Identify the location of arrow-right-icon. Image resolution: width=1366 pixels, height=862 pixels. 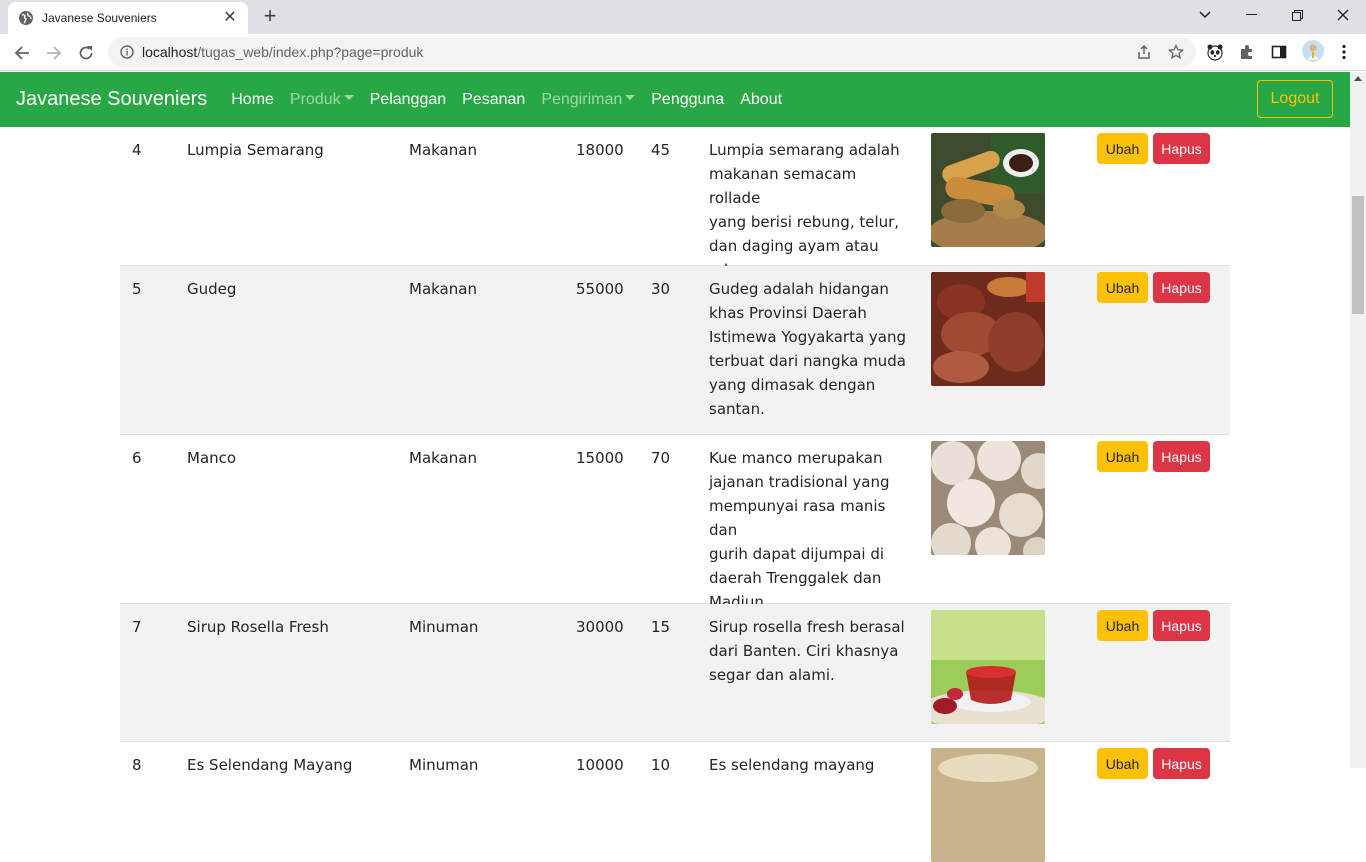
(54, 53).